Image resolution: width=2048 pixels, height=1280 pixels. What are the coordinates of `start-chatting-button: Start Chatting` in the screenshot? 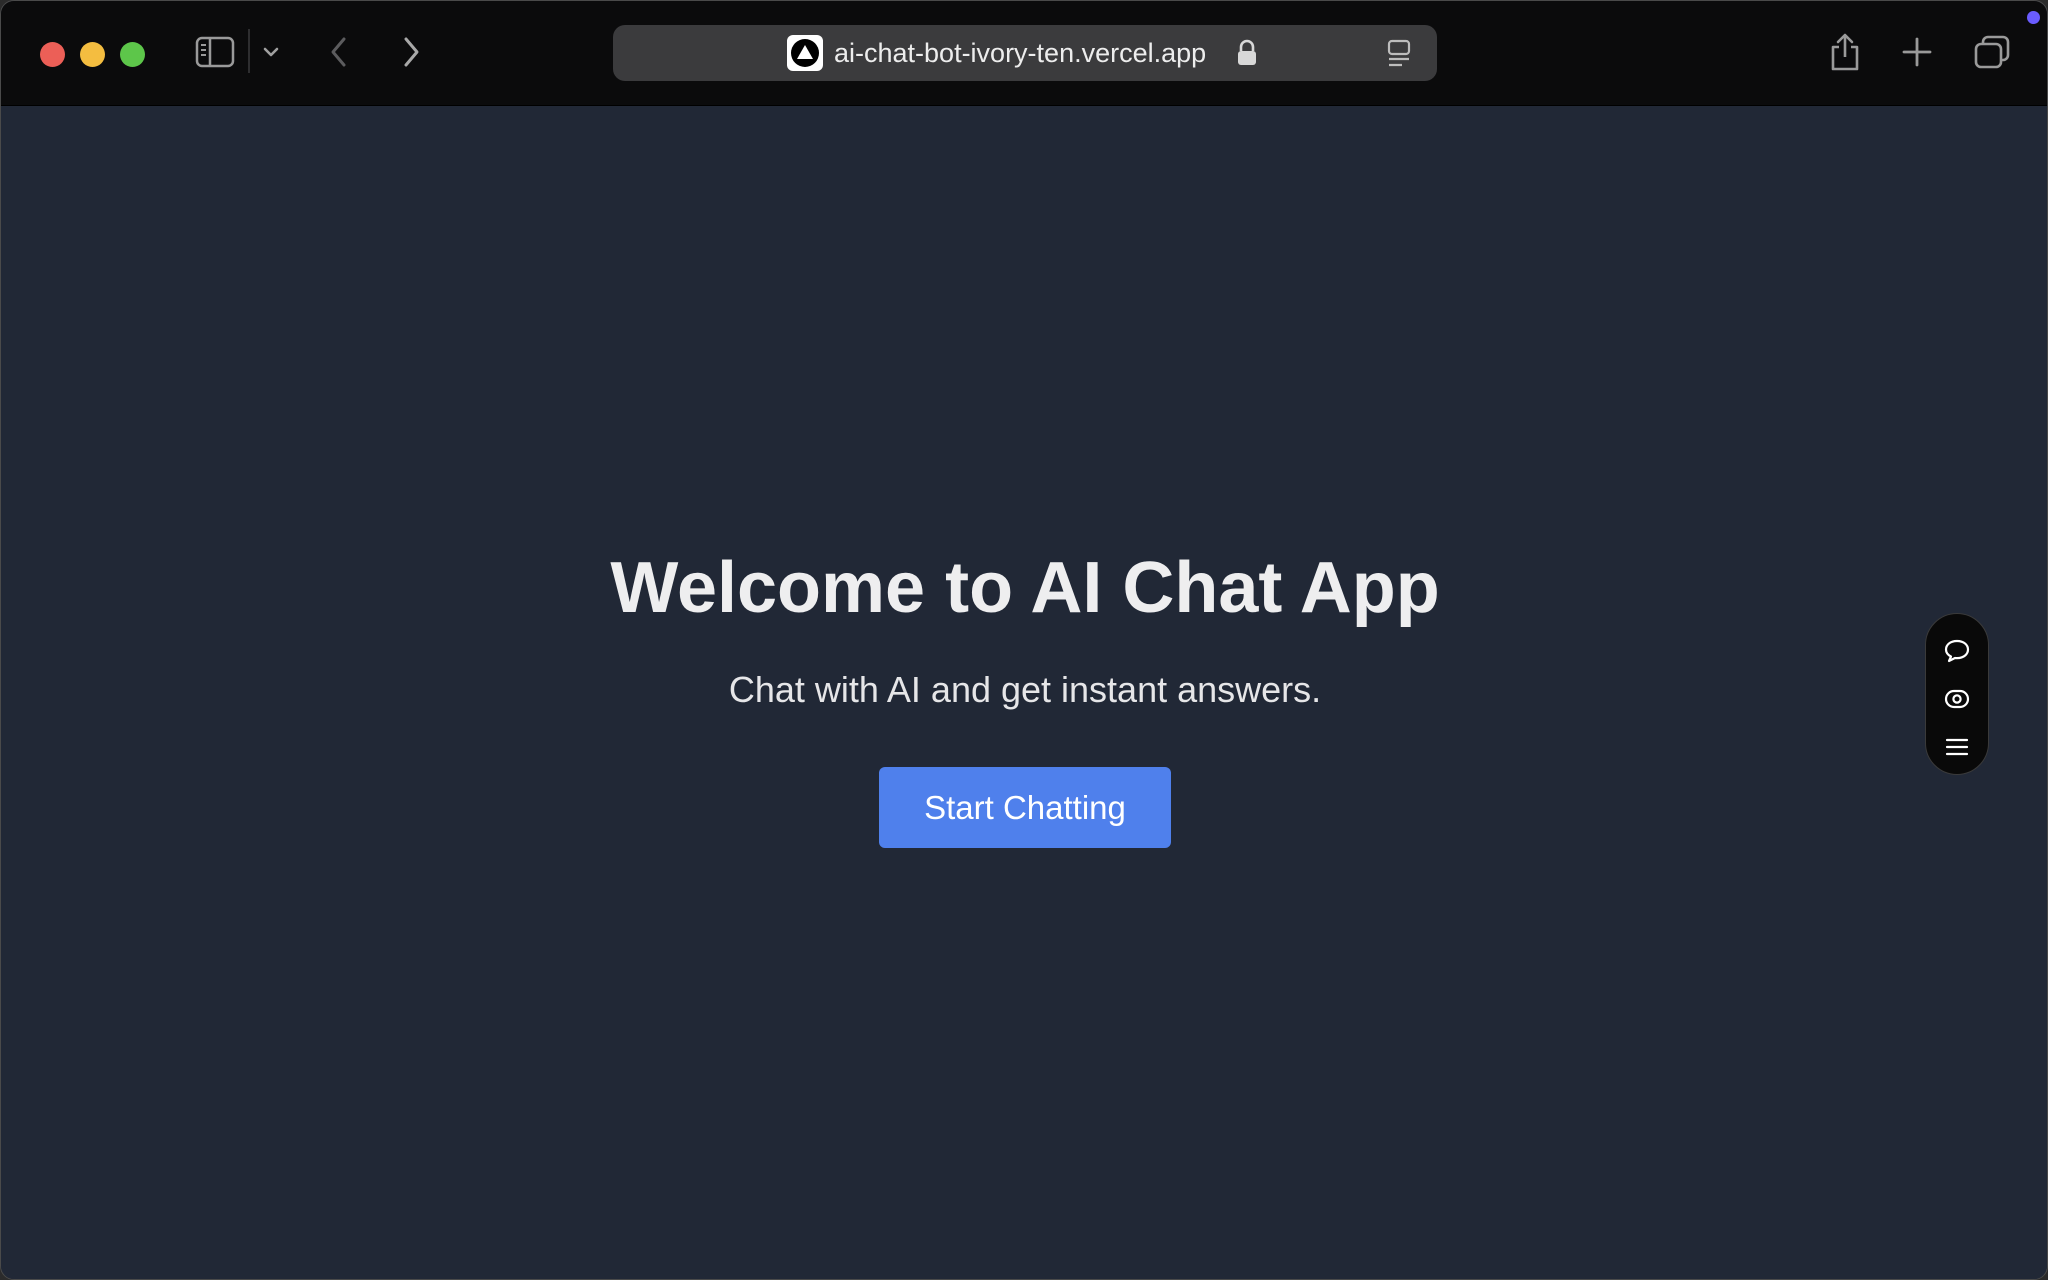 It's located at (1025, 807).